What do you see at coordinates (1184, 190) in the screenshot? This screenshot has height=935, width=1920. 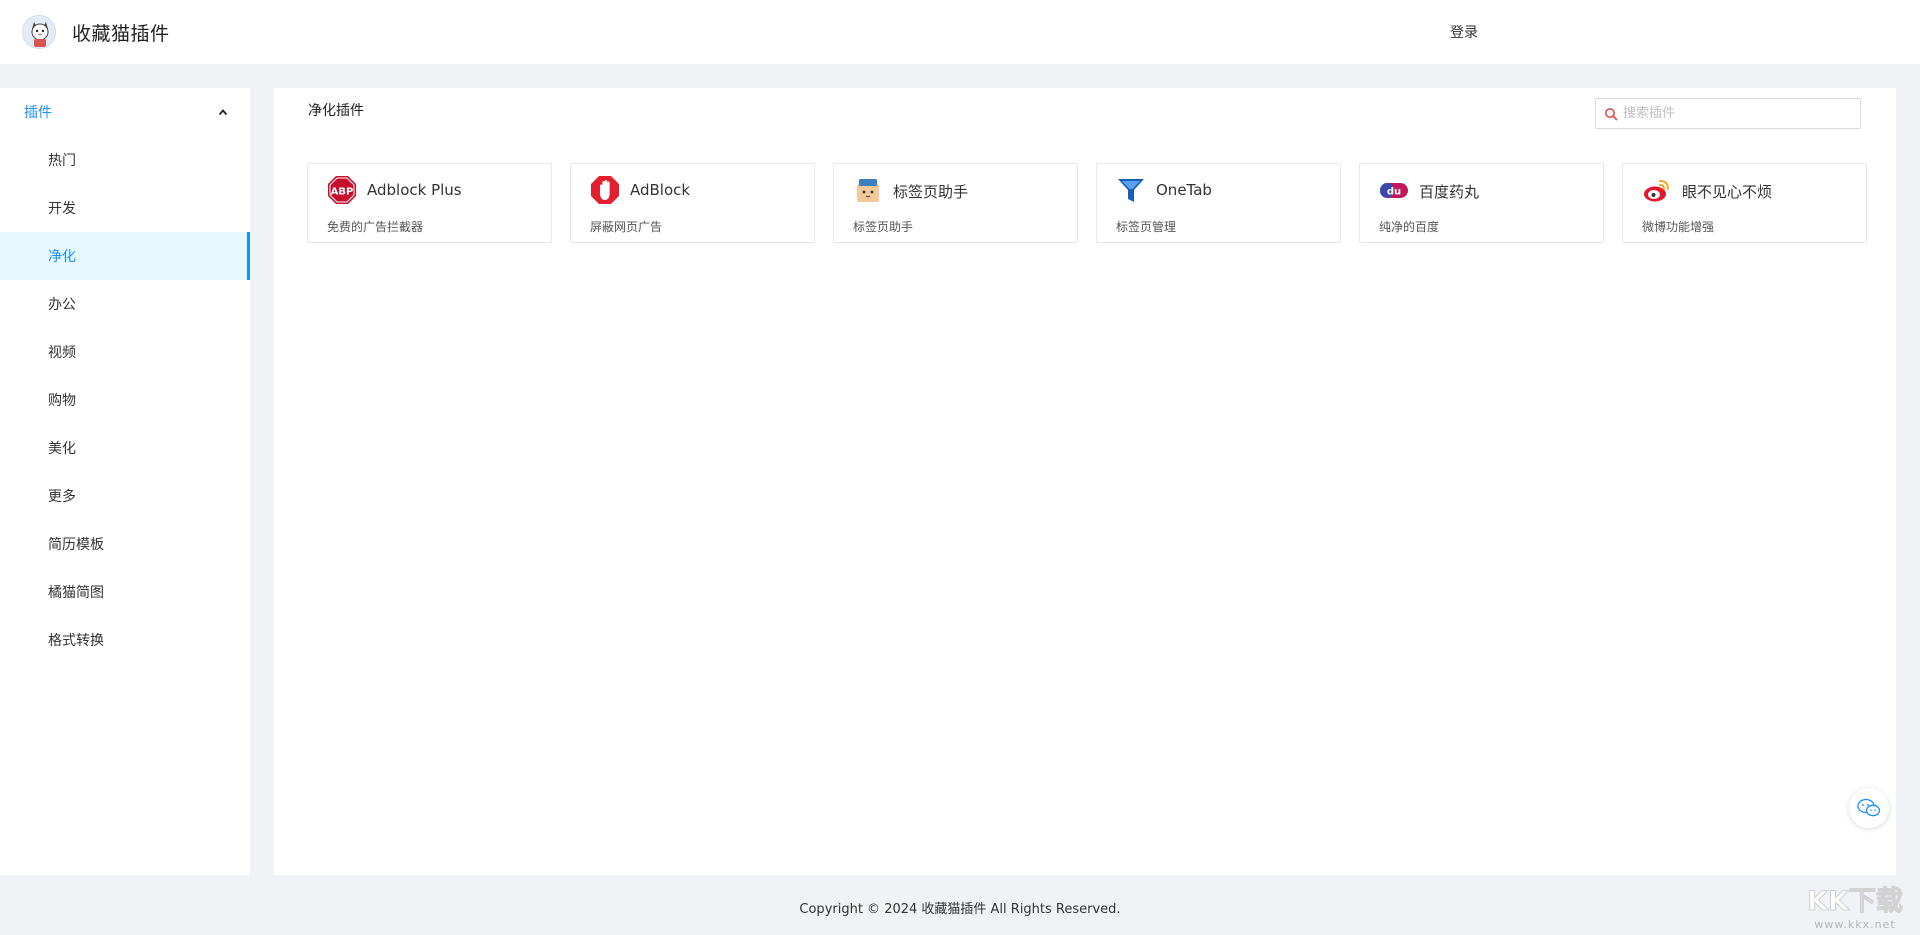 I see `plugin-name: OneTab` at bounding box center [1184, 190].